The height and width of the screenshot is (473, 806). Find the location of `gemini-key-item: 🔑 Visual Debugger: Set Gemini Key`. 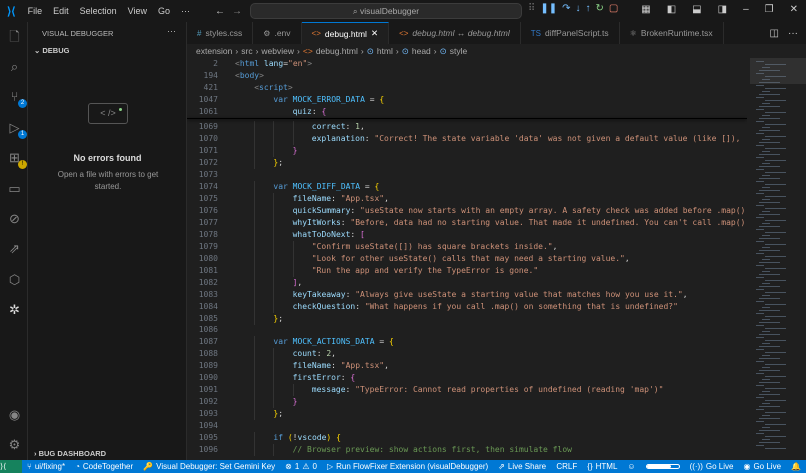

gemini-key-item: 🔑 Visual Debugger: Set Gemini Key is located at coordinates (209, 466).